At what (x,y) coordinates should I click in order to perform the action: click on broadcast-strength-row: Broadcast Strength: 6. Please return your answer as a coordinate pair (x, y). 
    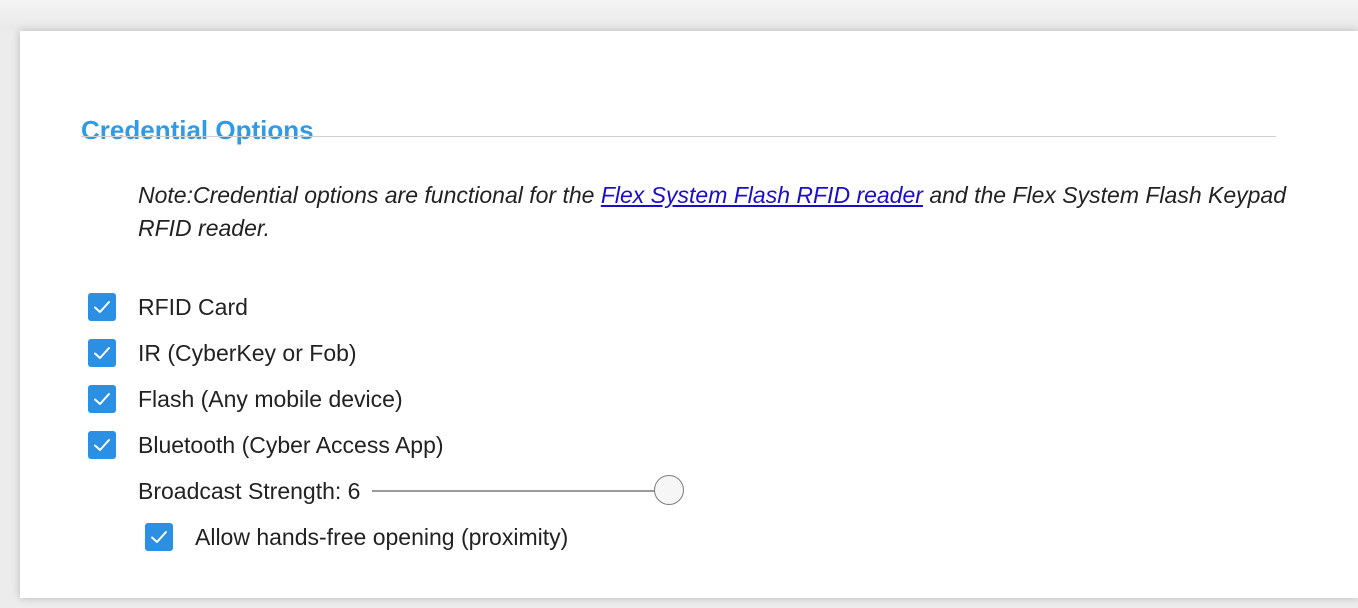
    Looking at the image, I should click on (513, 491).